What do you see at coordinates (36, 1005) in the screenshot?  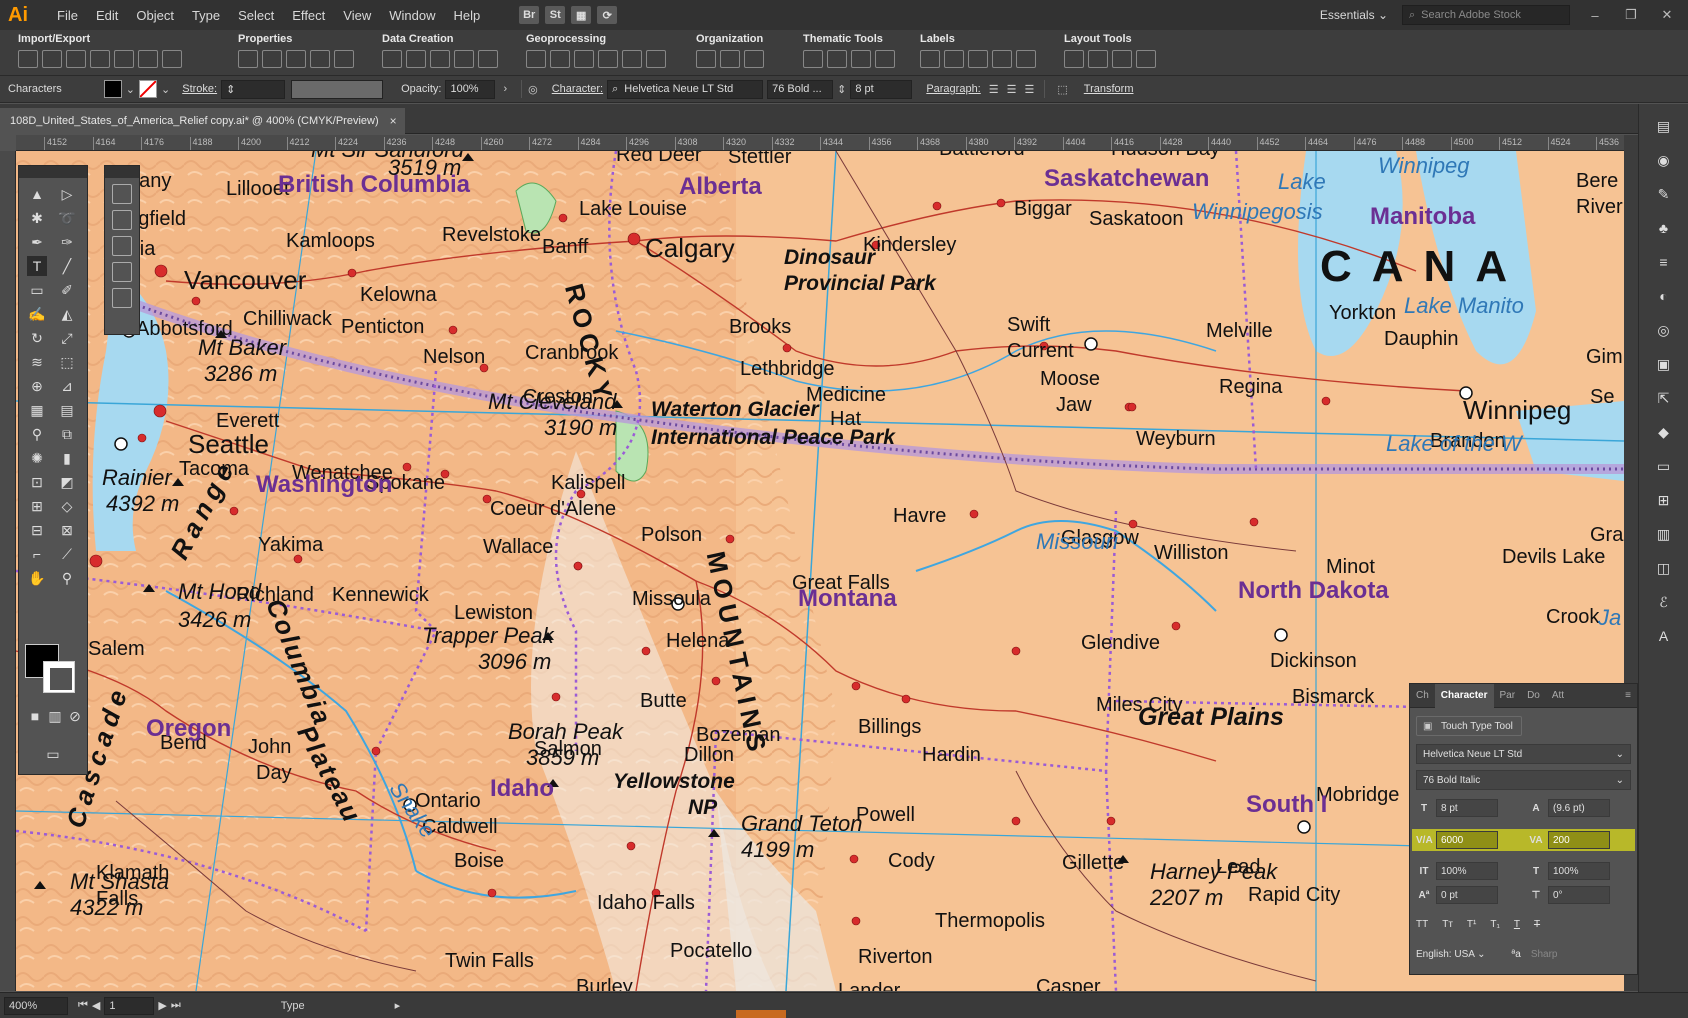 I see `zoom-field: 400%` at bounding box center [36, 1005].